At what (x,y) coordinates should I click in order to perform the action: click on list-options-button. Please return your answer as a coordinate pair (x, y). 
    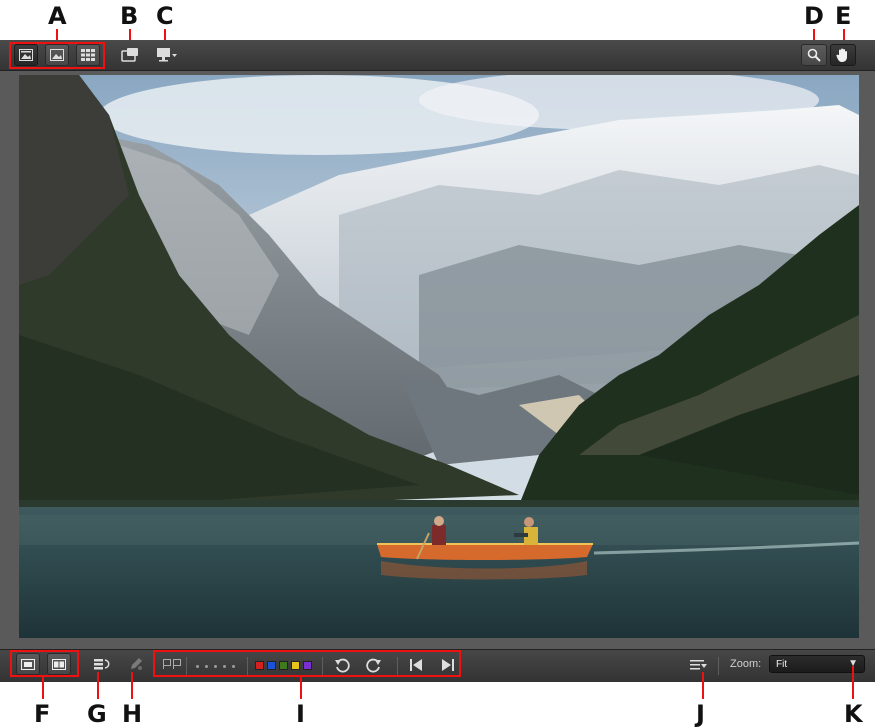
    Looking at the image, I should click on (698, 665).